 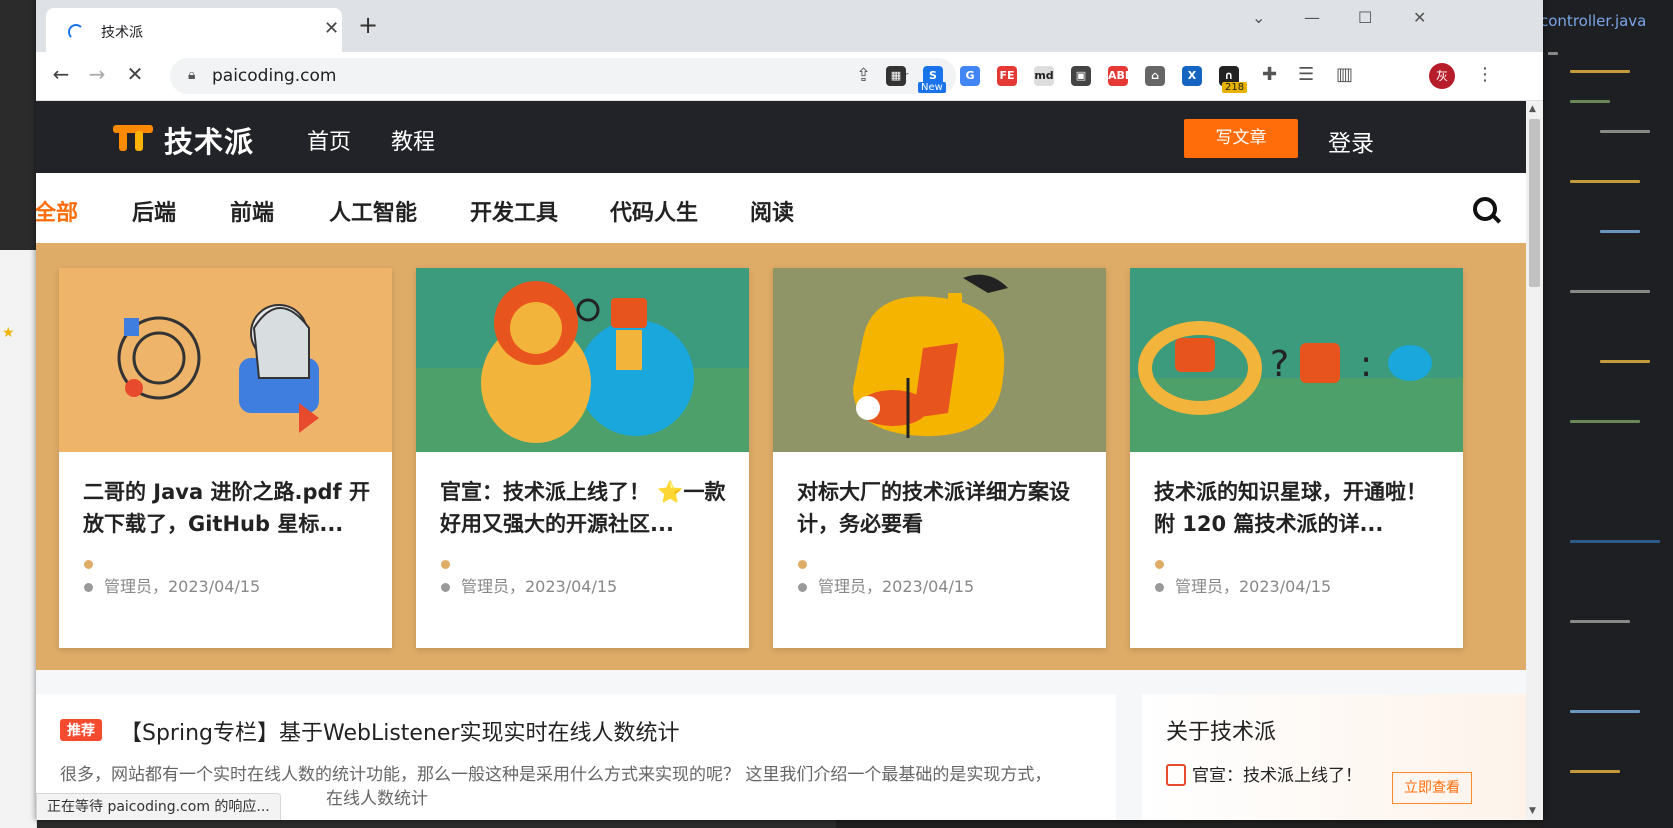 I want to click on recommend-badge: 推荐, so click(x=81, y=730).